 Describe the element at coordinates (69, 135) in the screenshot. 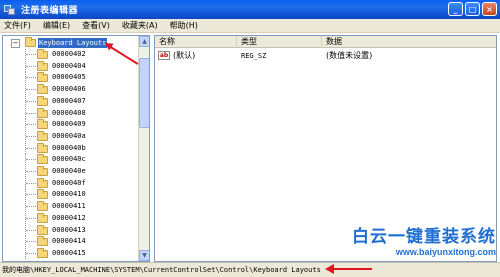

I see `tree-item-label: 0000040a` at that location.